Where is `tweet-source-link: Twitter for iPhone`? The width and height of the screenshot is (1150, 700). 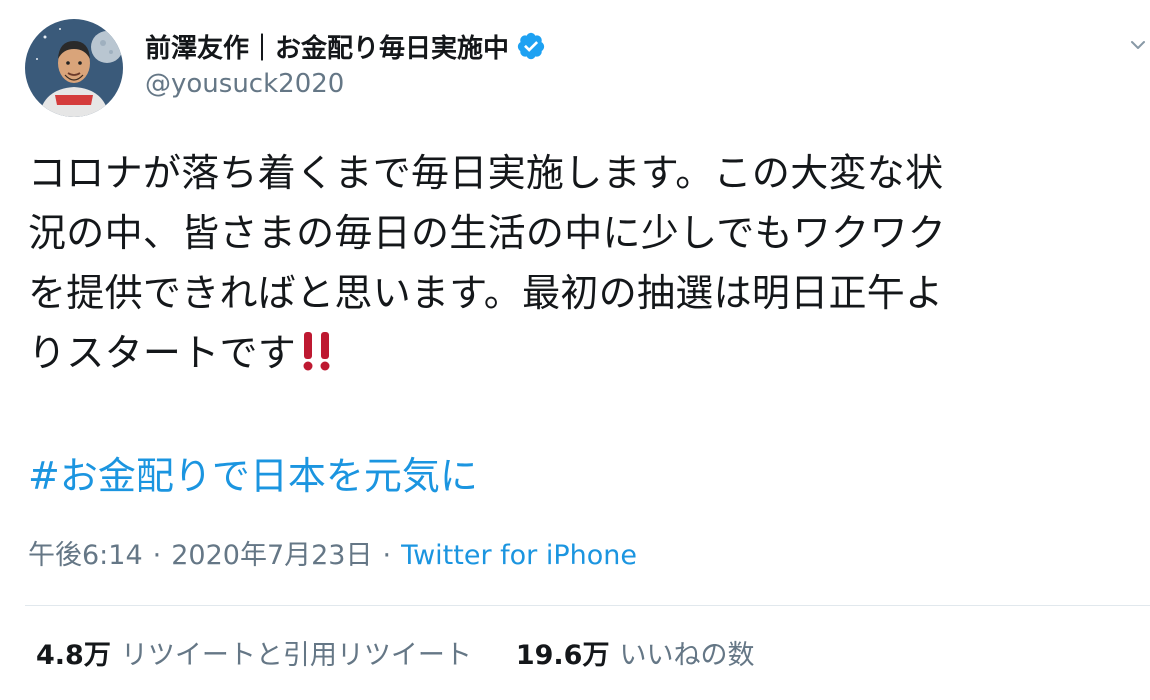 tweet-source-link: Twitter for iPhone is located at coordinates (519, 555).